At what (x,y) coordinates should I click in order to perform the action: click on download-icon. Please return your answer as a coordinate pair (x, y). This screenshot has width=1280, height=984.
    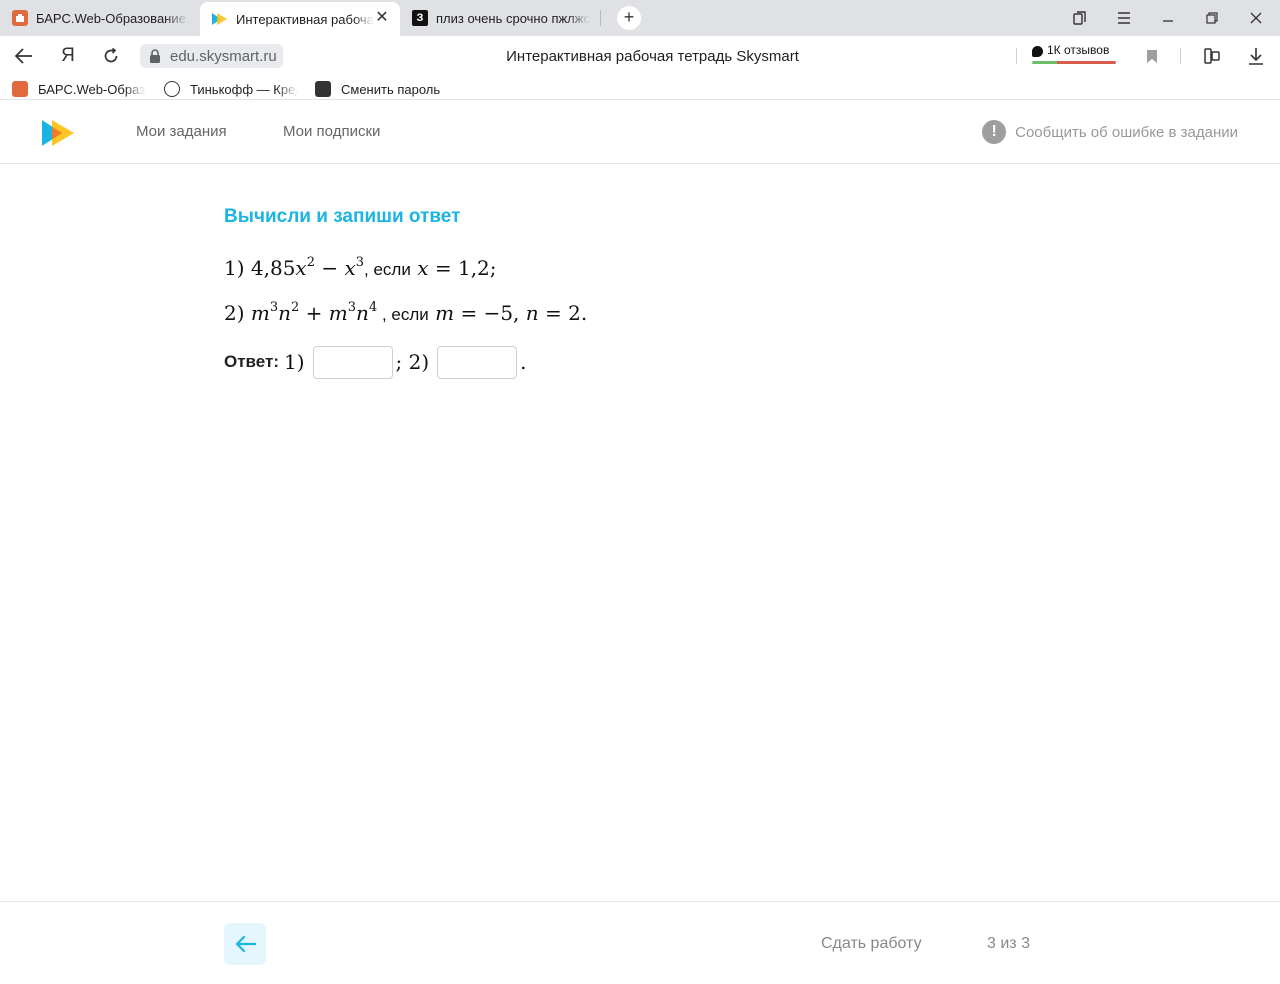
    Looking at the image, I should click on (1256, 56).